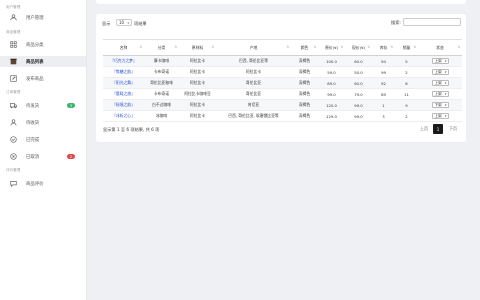 The image size is (480, 300). Describe the element at coordinates (43, 139) in the screenshot. I see `sidebar-item-completed: 已完成` at that location.